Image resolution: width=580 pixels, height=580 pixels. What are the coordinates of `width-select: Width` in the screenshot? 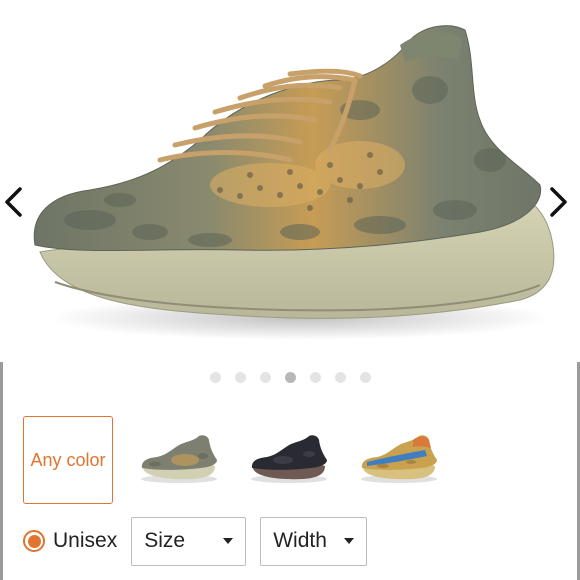 It's located at (314, 541).